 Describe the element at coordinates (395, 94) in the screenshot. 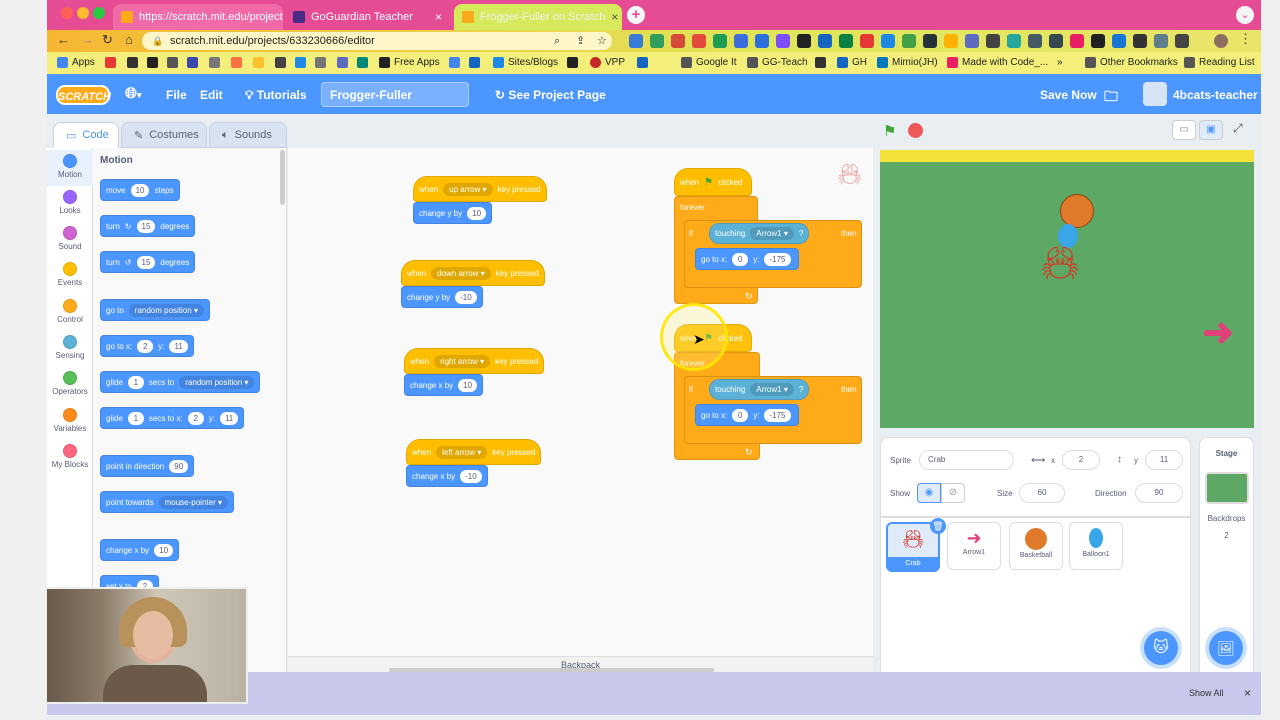

I see `project-title-input: Frogger-Fuller` at that location.